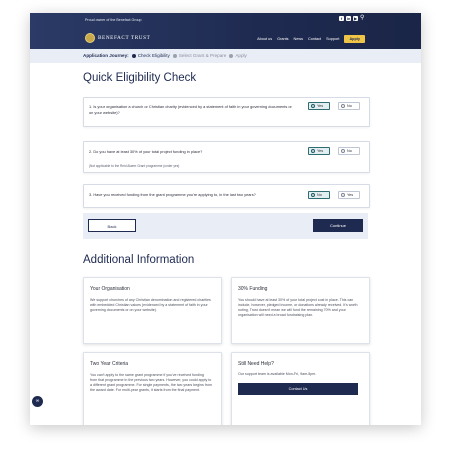  Describe the element at coordinates (37, 401) in the screenshot. I see `accessibility-icon: ∞` at that location.